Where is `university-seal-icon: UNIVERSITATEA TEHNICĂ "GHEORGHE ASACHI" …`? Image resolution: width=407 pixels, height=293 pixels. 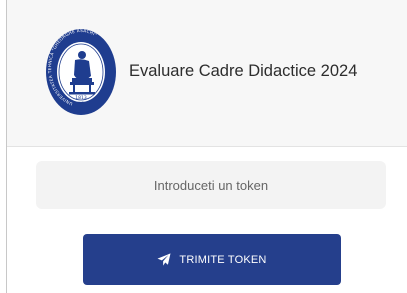 university-seal-icon: UNIVERSITATEA TEHNICĂ "GHEORGHE ASACHI" … is located at coordinates (81, 71).